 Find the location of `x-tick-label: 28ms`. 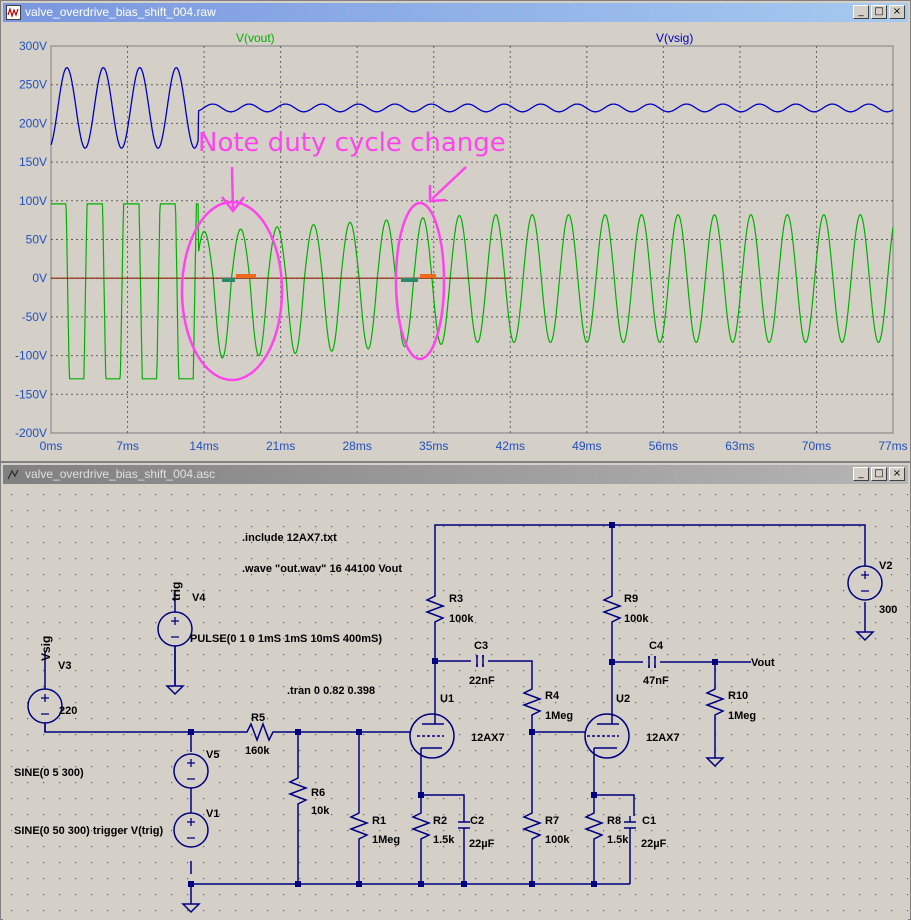

x-tick-label: 28ms is located at coordinates (357, 446).